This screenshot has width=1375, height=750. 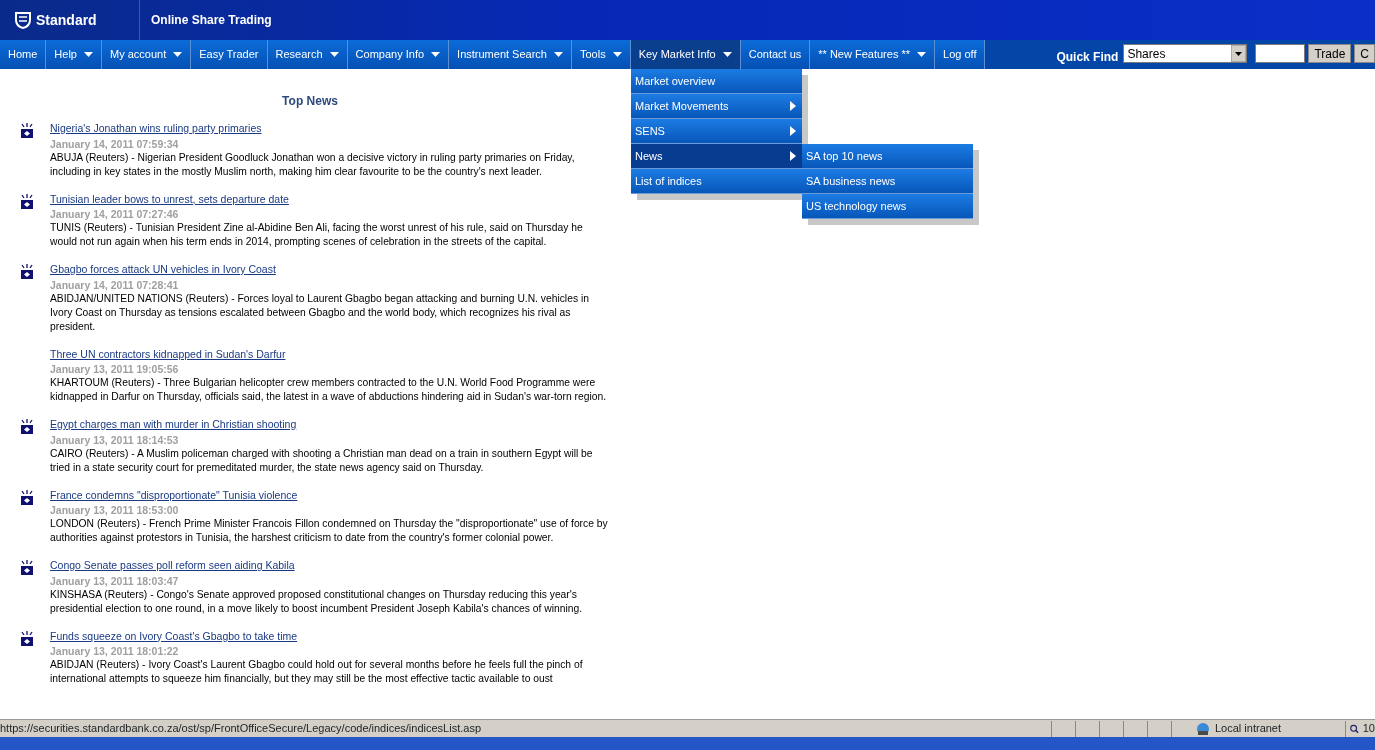 I want to click on submenu-item: SA business news, so click(x=887, y=181).